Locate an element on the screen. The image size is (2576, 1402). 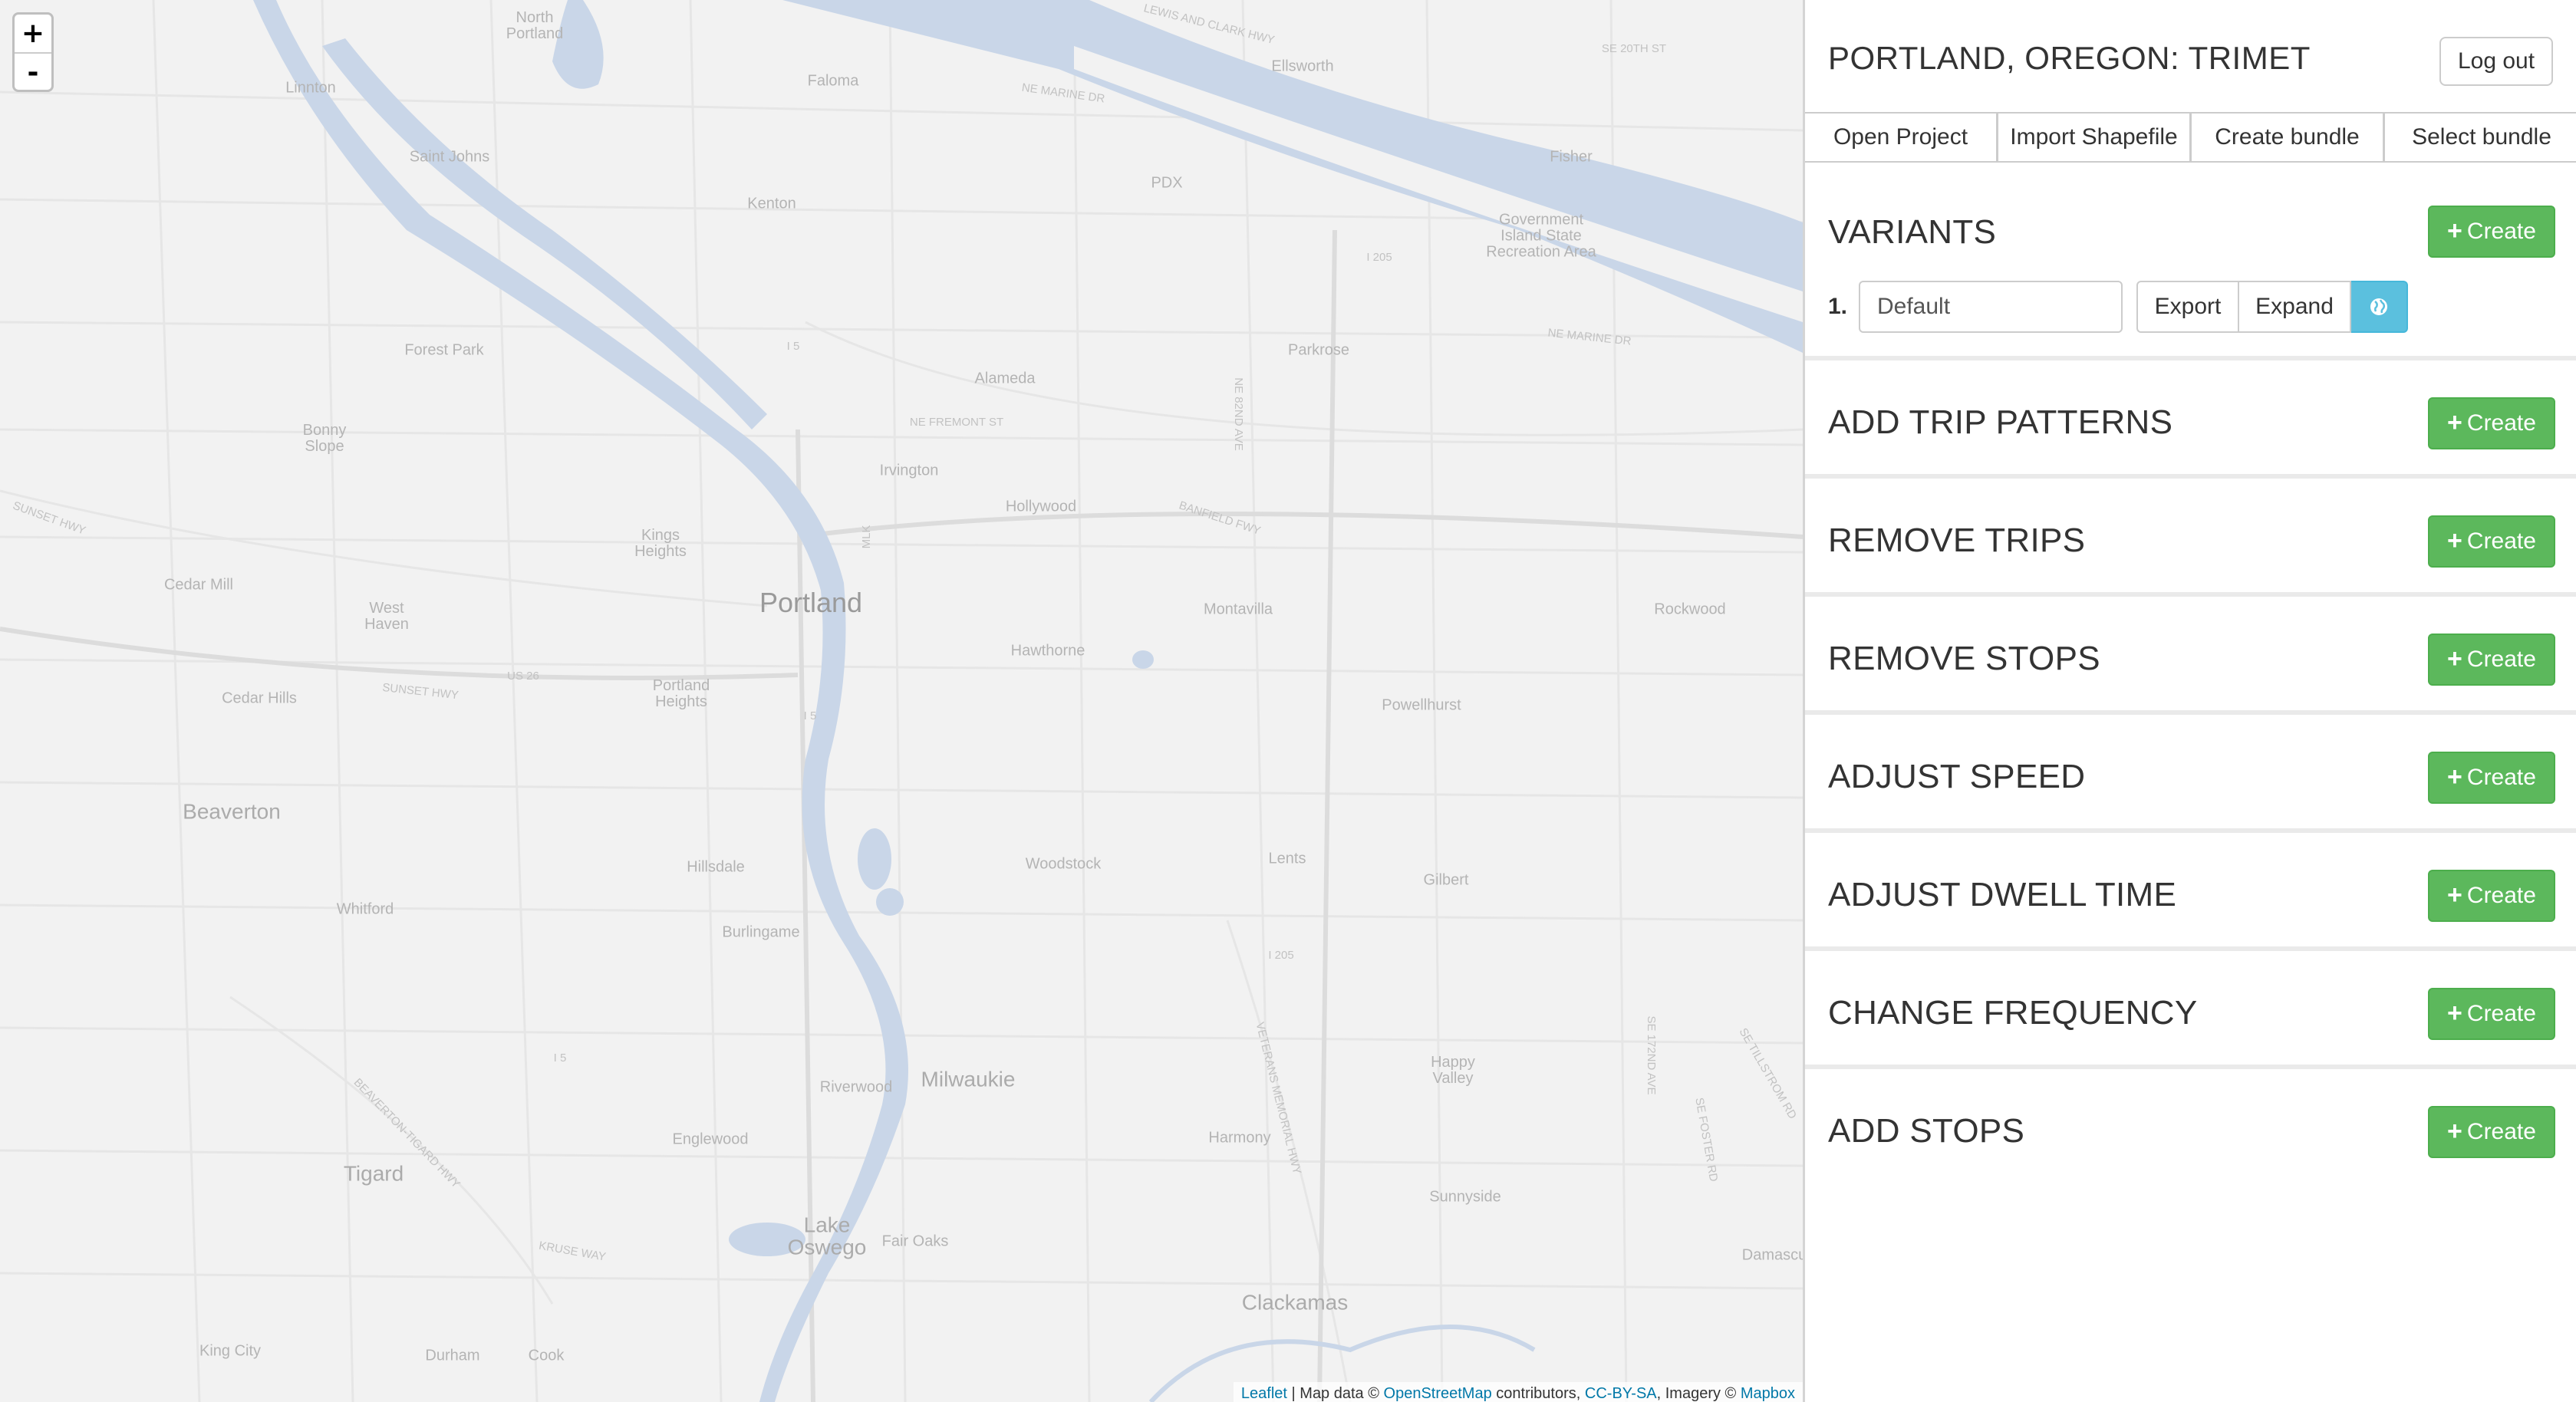
create-adjust-dwell-time-button: + Create is located at coordinates (2491, 896).